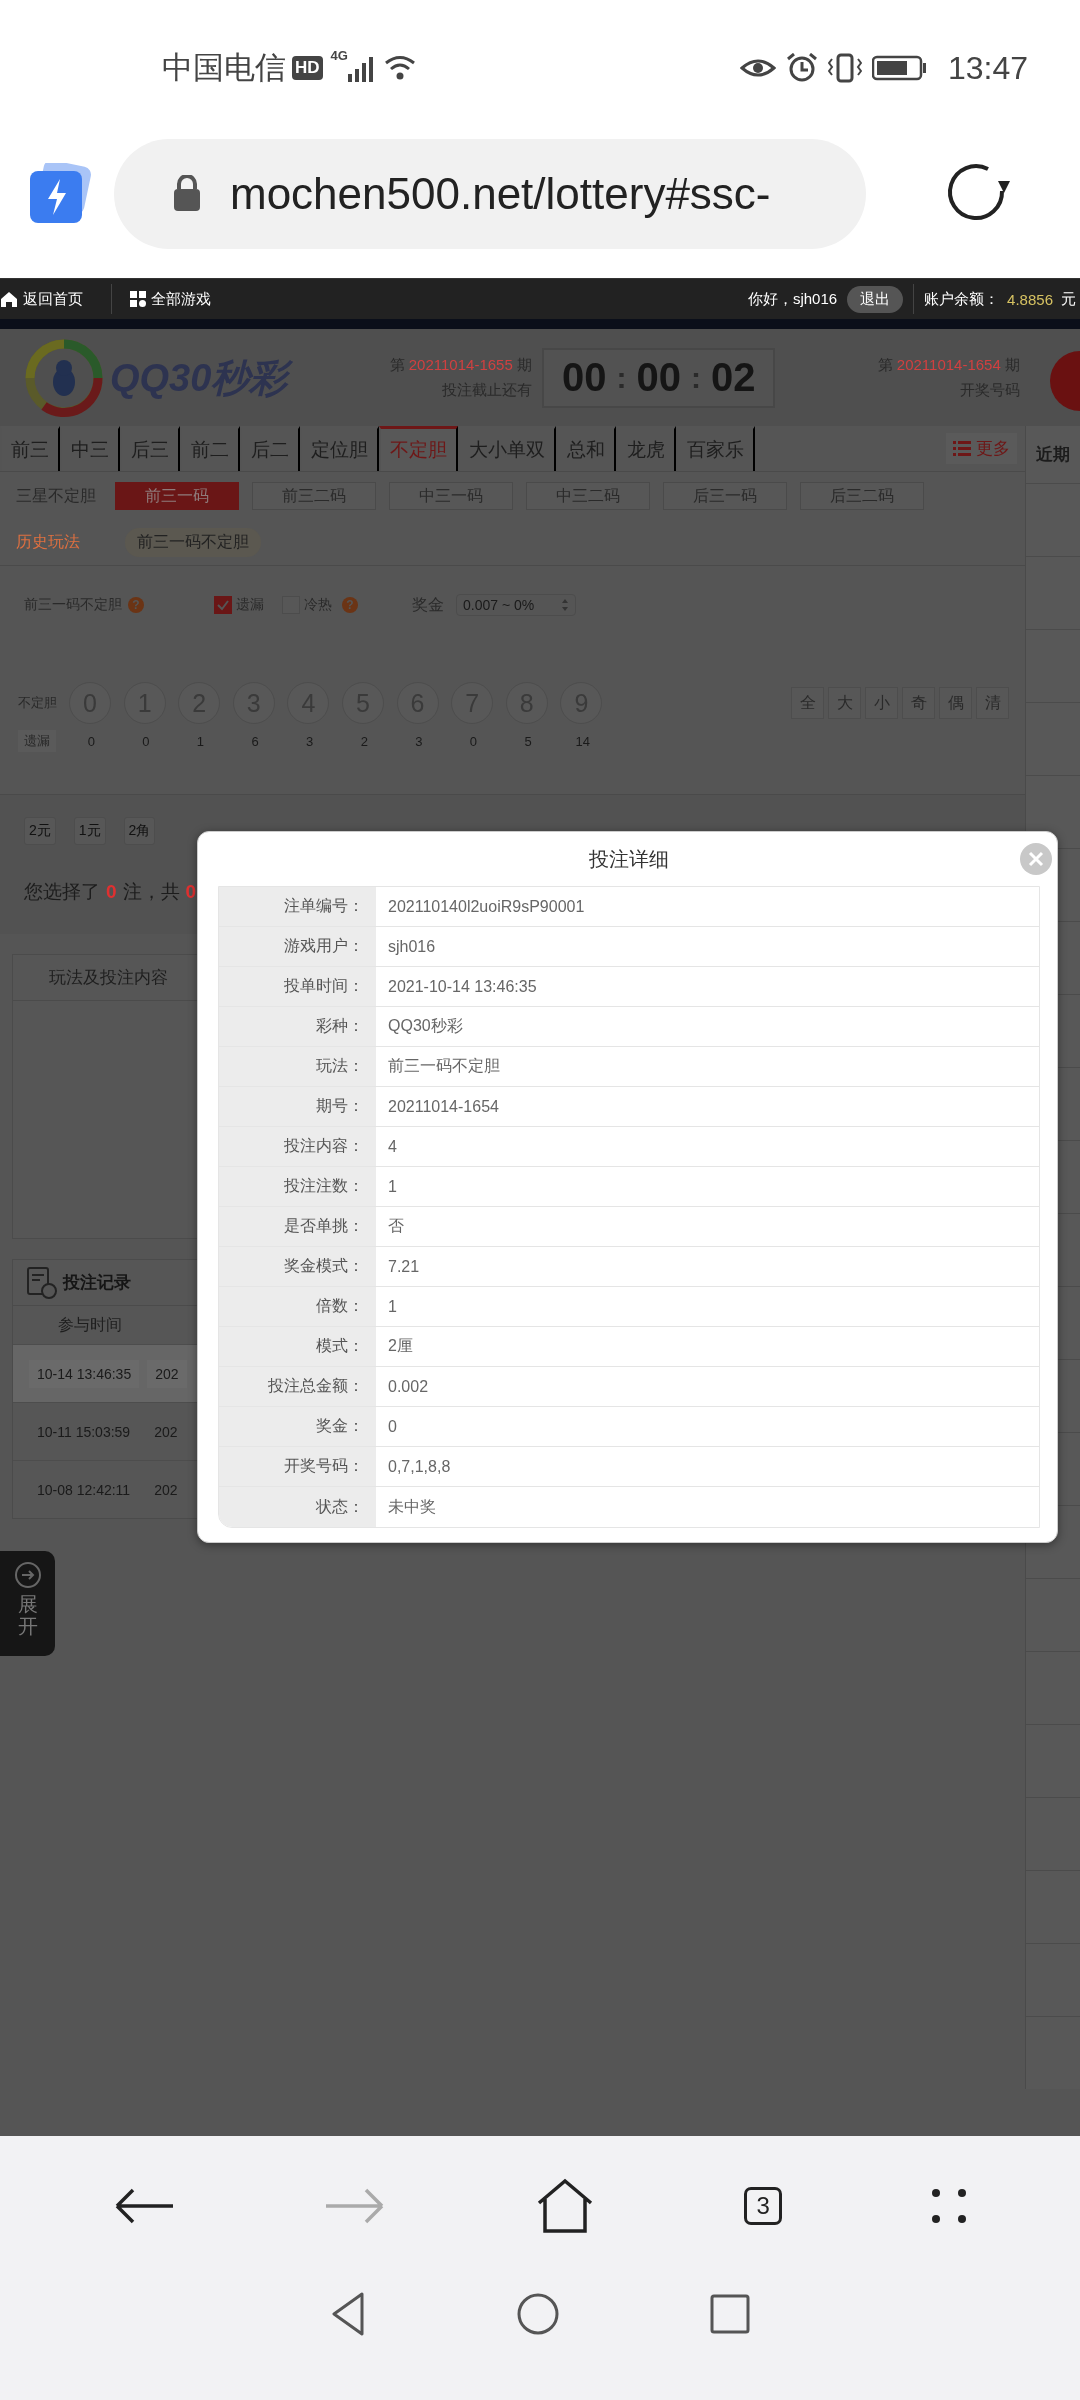  I want to click on column-header: 参与时间, so click(90, 1324).